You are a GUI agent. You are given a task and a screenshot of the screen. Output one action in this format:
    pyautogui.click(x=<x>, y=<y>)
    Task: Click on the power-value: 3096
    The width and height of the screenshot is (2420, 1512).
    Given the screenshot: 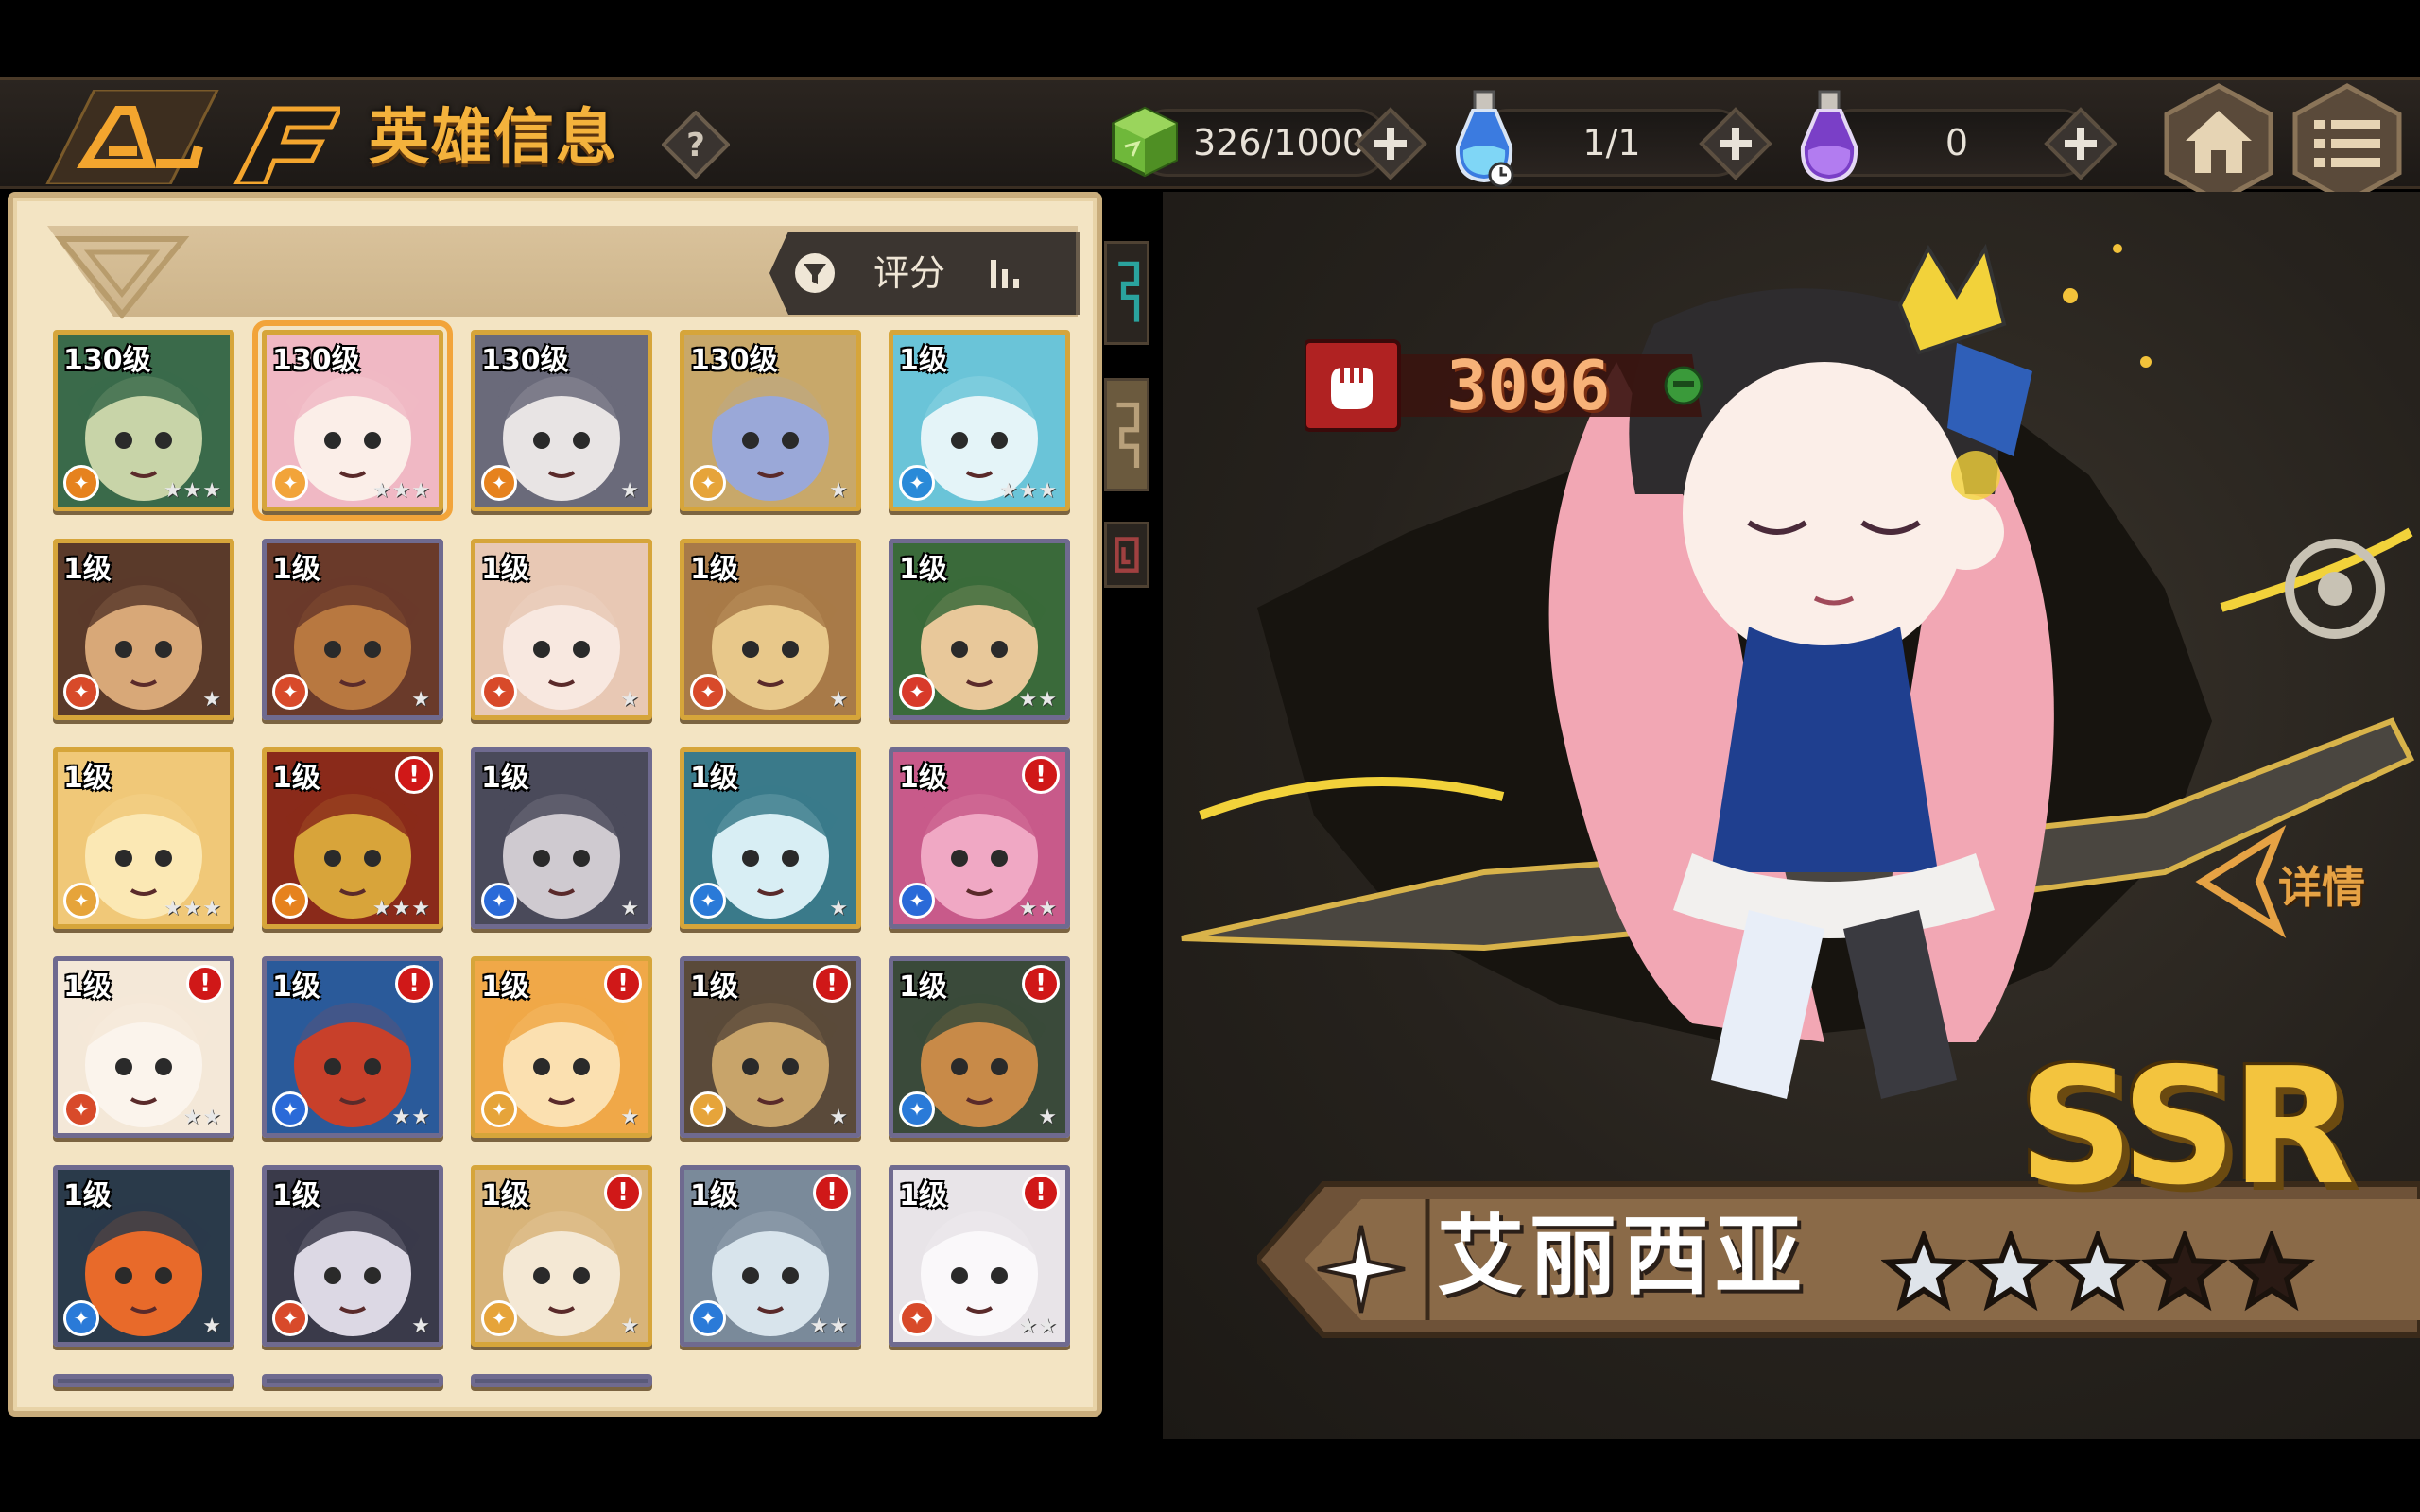 What is the action you would take?
    pyautogui.click(x=1528, y=385)
    